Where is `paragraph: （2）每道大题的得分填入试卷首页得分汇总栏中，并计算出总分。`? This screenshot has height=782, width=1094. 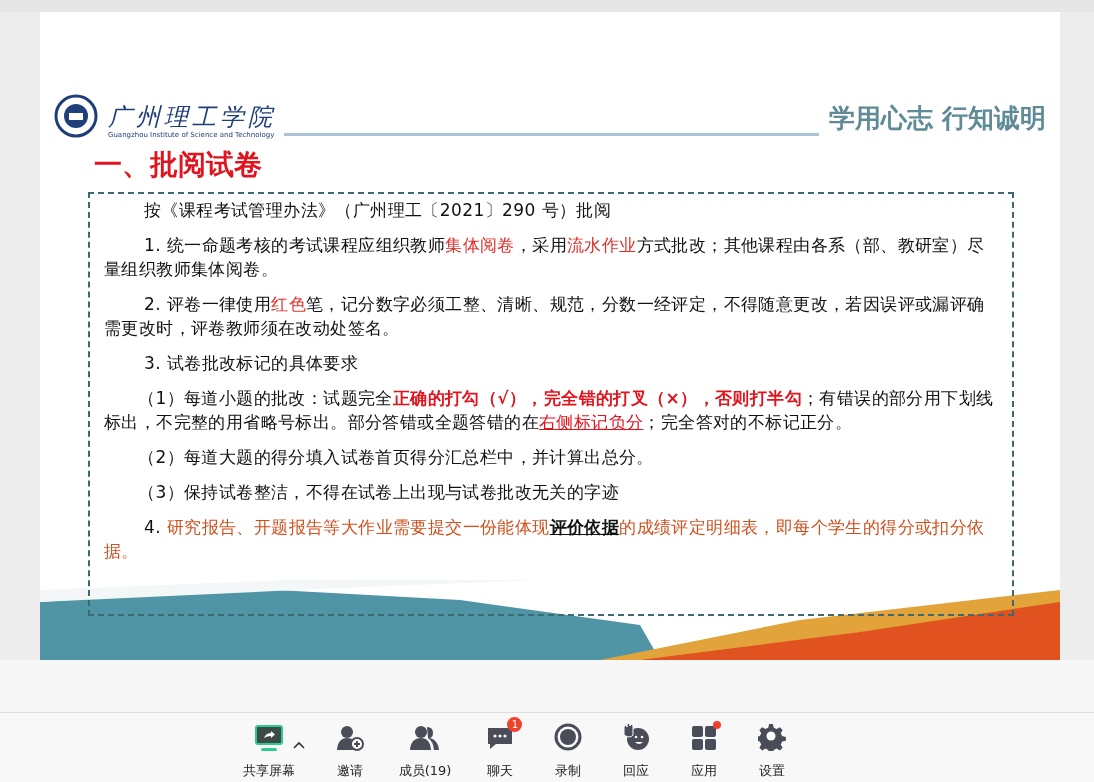
paragraph: （2）每道大题的得分填入试卷首页得分汇总栏中，并计算出总分。 is located at coordinates (396, 457).